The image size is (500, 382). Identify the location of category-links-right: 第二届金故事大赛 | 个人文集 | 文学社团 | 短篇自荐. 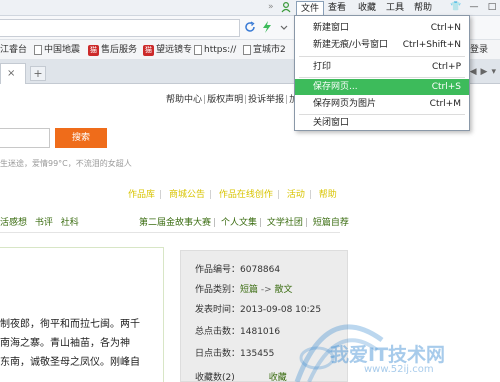
(244, 223).